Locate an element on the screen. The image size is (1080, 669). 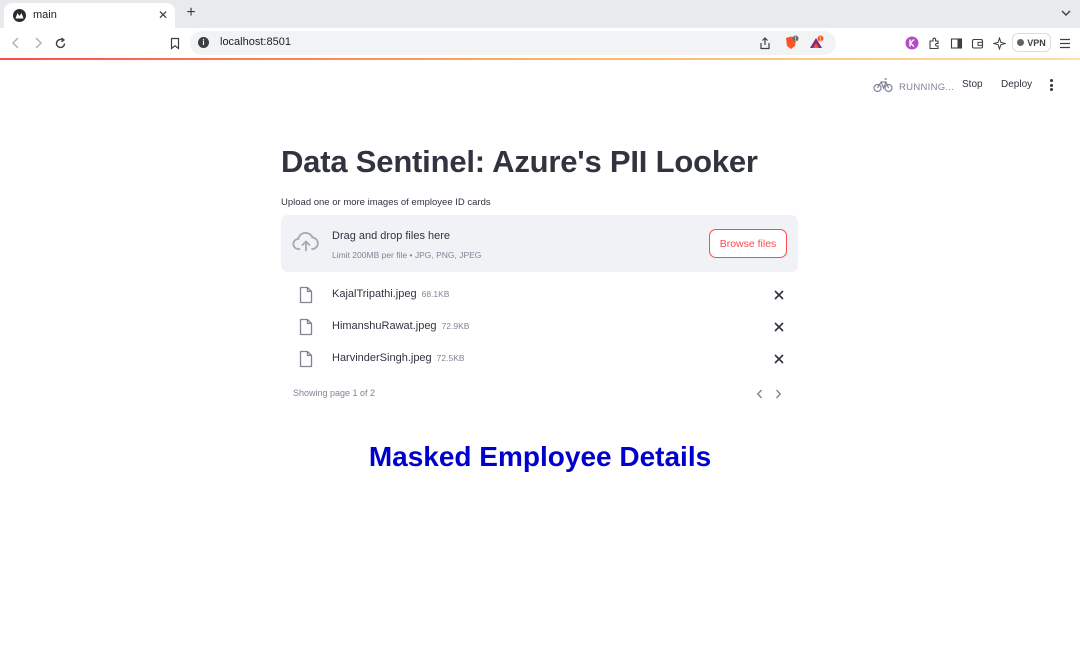
file-size: 72.5KB is located at coordinates (450, 358).